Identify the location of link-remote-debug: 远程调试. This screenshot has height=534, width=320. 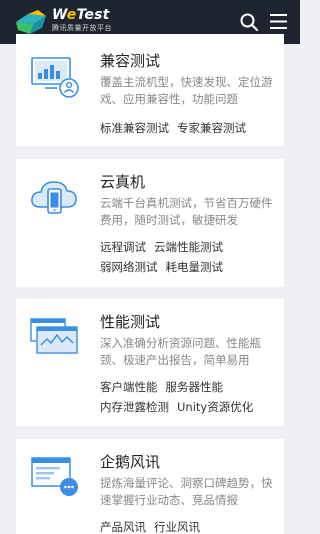
(123, 247).